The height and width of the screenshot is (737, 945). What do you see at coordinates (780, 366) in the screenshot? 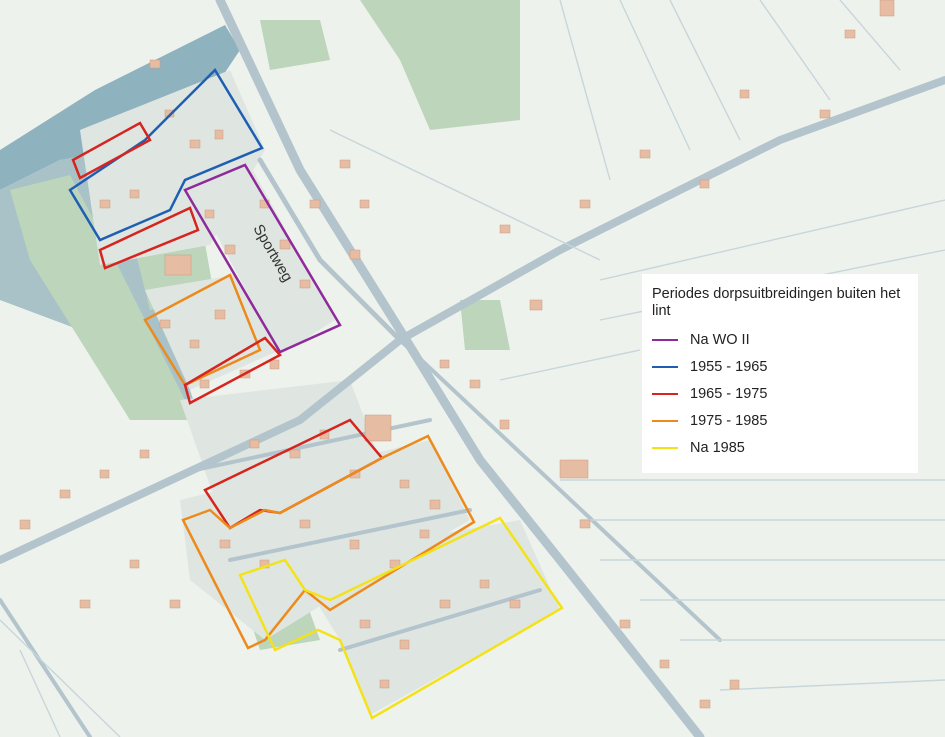
I see `legend-item-1955-1965: 1955 - 1965` at bounding box center [780, 366].